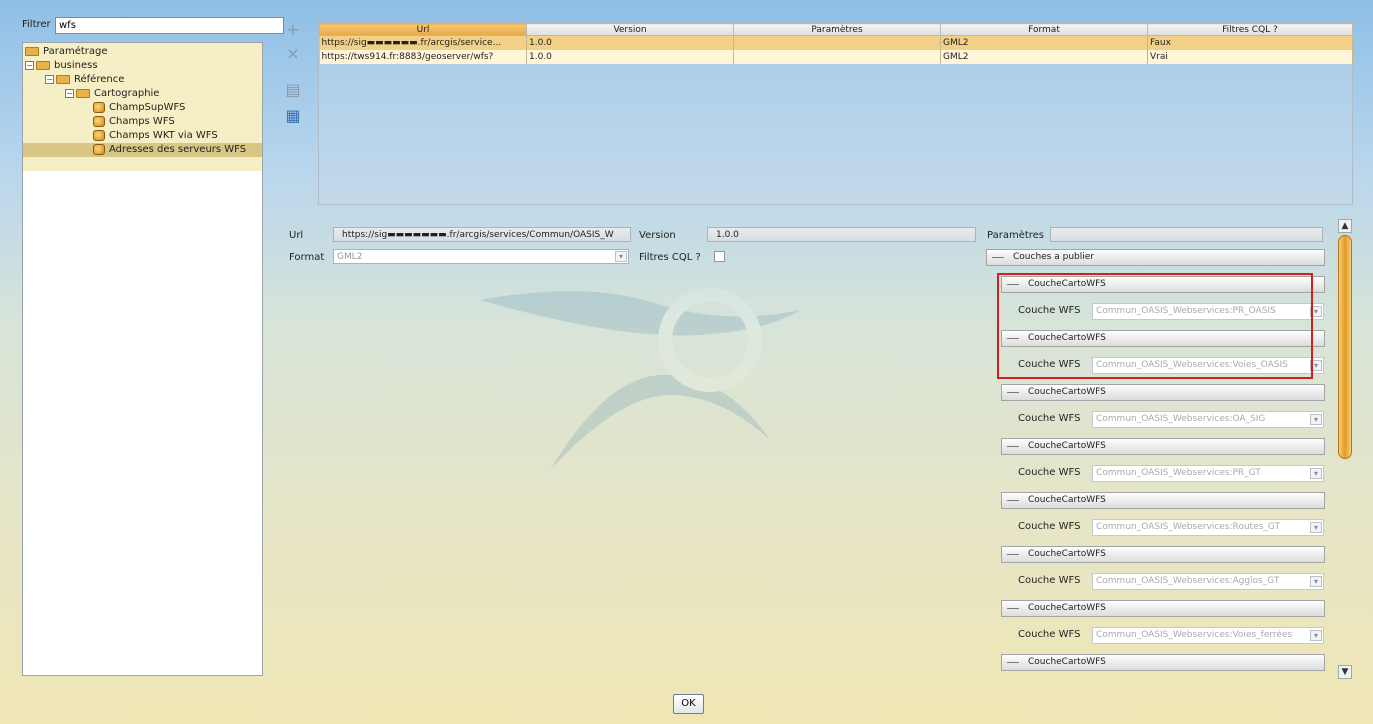 The height and width of the screenshot is (724, 1373). I want to click on filter-input, so click(169, 25).